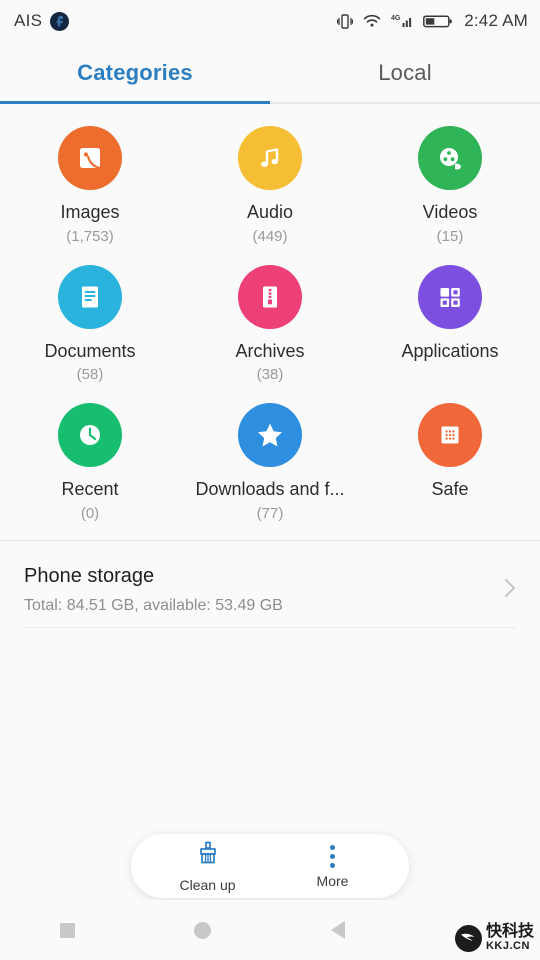  What do you see at coordinates (450, 236) in the screenshot?
I see `category-count: (15)` at bounding box center [450, 236].